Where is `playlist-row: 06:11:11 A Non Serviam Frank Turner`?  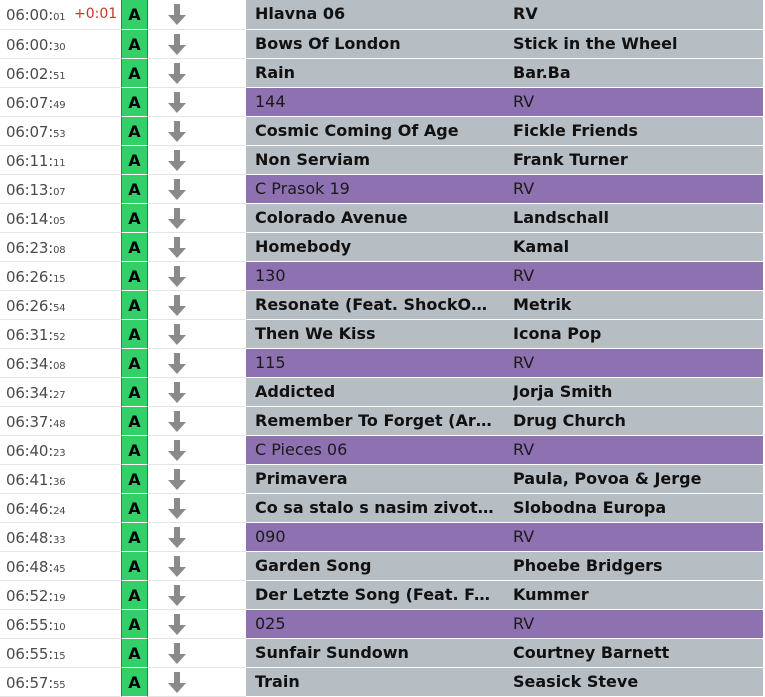
playlist-row: 06:11:11 A Non Serviam Frank Turner is located at coordinates (382, 160).